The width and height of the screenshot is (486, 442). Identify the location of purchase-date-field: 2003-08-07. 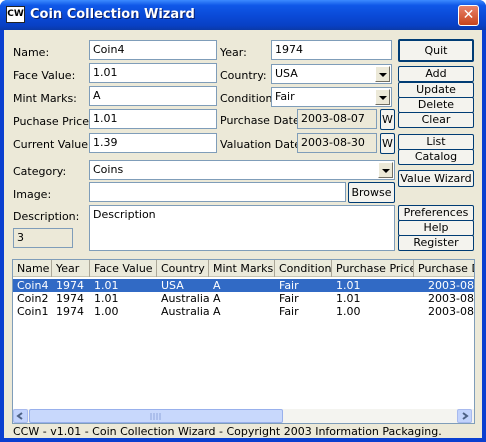
(337, 119).